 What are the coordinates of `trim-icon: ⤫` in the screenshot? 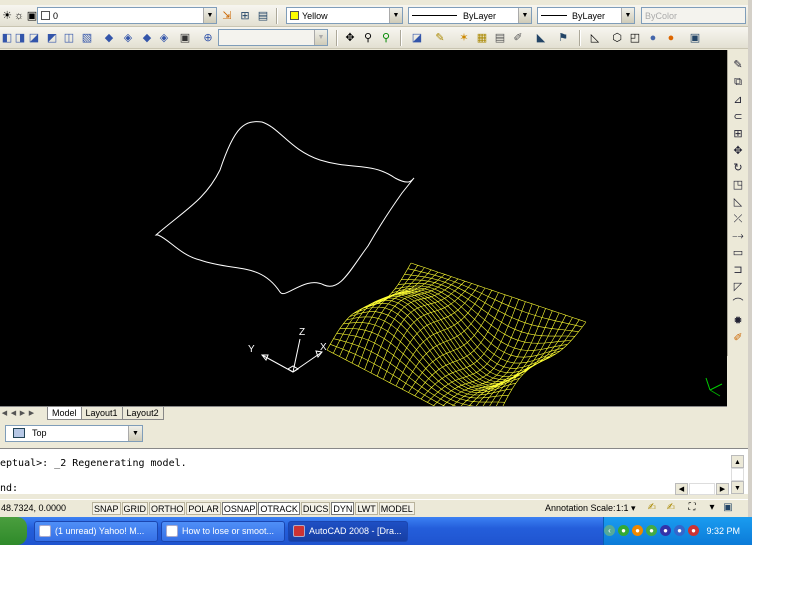 It's located at (738, 219).